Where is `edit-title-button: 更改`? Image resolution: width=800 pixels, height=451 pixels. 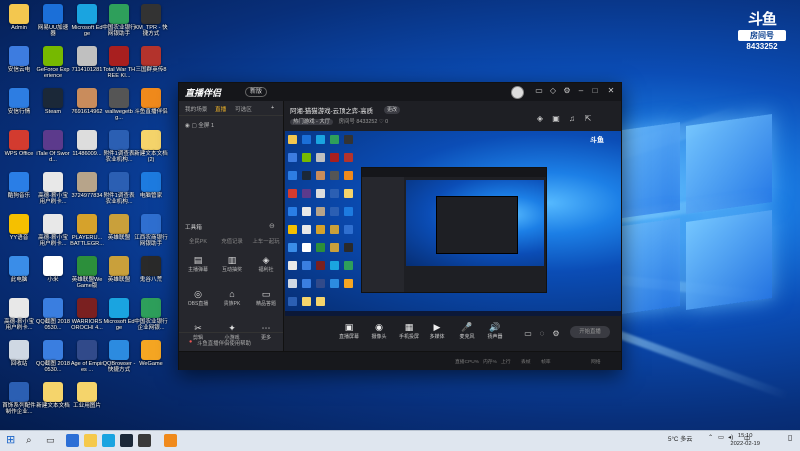
edit-title-button: 更改 is located at coordinates (392, 110).